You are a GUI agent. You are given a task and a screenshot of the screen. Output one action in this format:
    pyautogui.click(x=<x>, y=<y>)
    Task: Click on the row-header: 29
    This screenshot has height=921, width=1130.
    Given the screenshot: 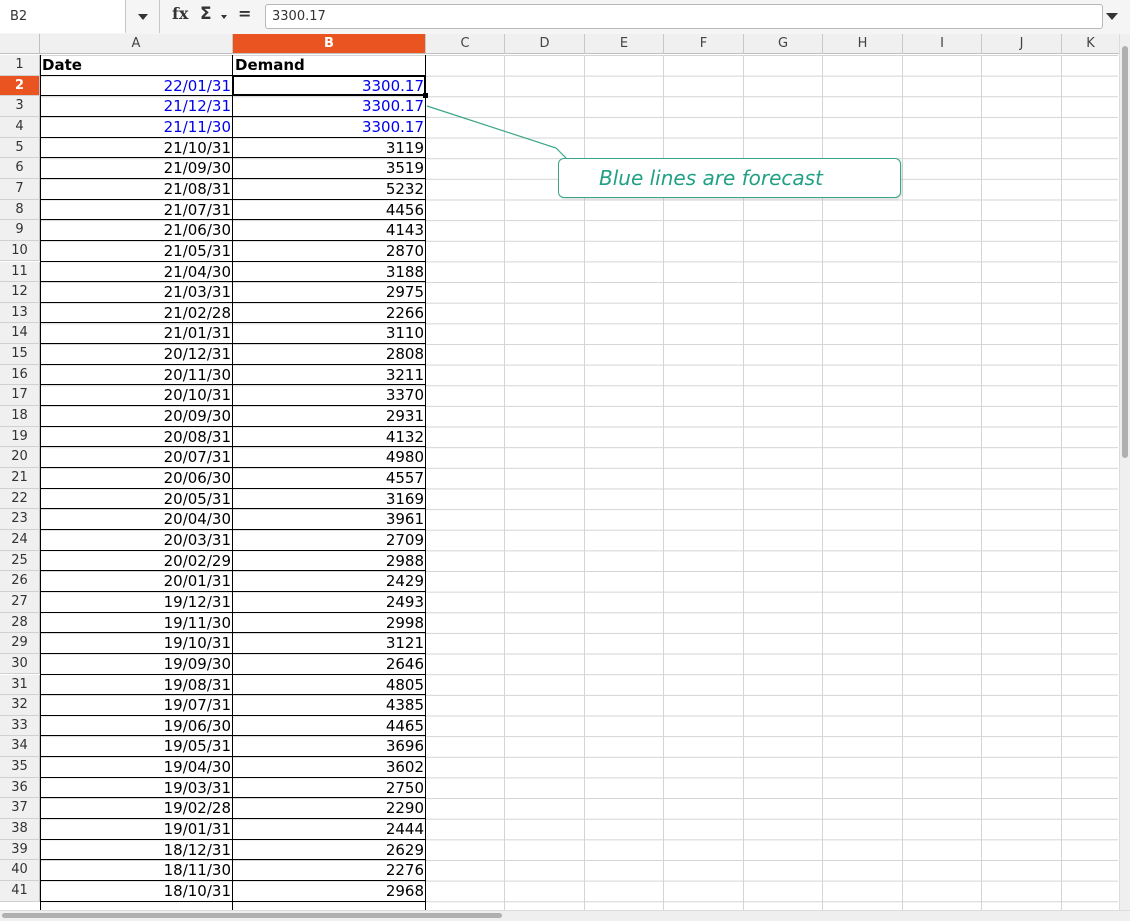 What is the action you would take?
    pyautogui.click(x=20, y=643)
    